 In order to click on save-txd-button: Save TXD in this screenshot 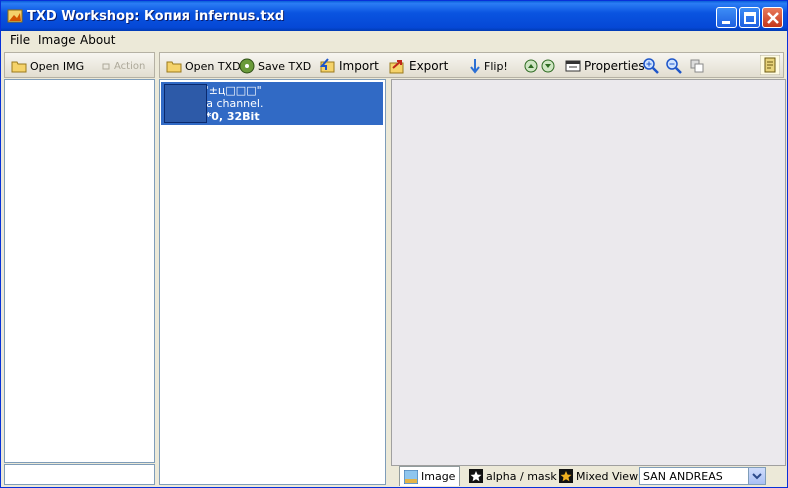, I will do `click(275, 66)`.